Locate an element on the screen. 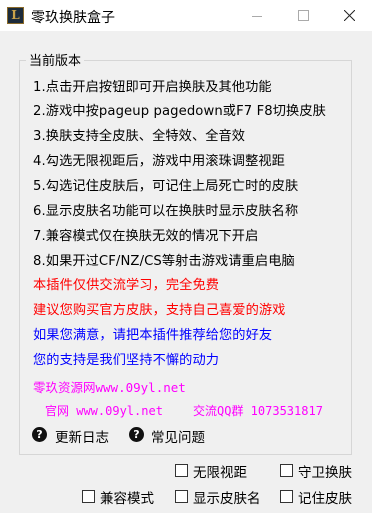  official-site-link: 官网 www.09yl.net is located at coordinates (104, 410).